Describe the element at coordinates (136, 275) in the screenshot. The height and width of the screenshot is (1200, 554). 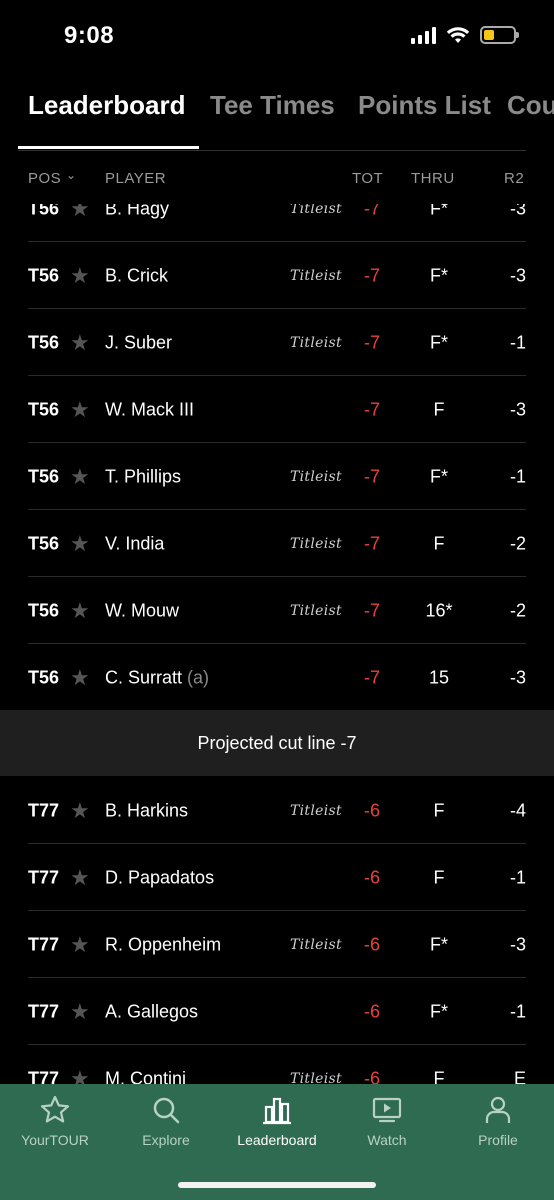
I see `player-name: B. Crick` at that location.